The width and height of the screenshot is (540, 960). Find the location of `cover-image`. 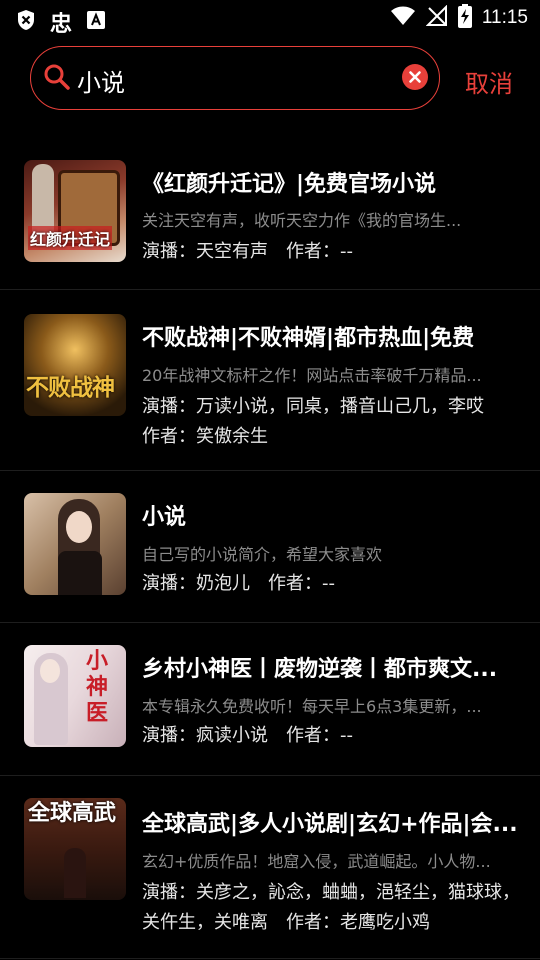

cover-image is located at coordinates (75, 544).